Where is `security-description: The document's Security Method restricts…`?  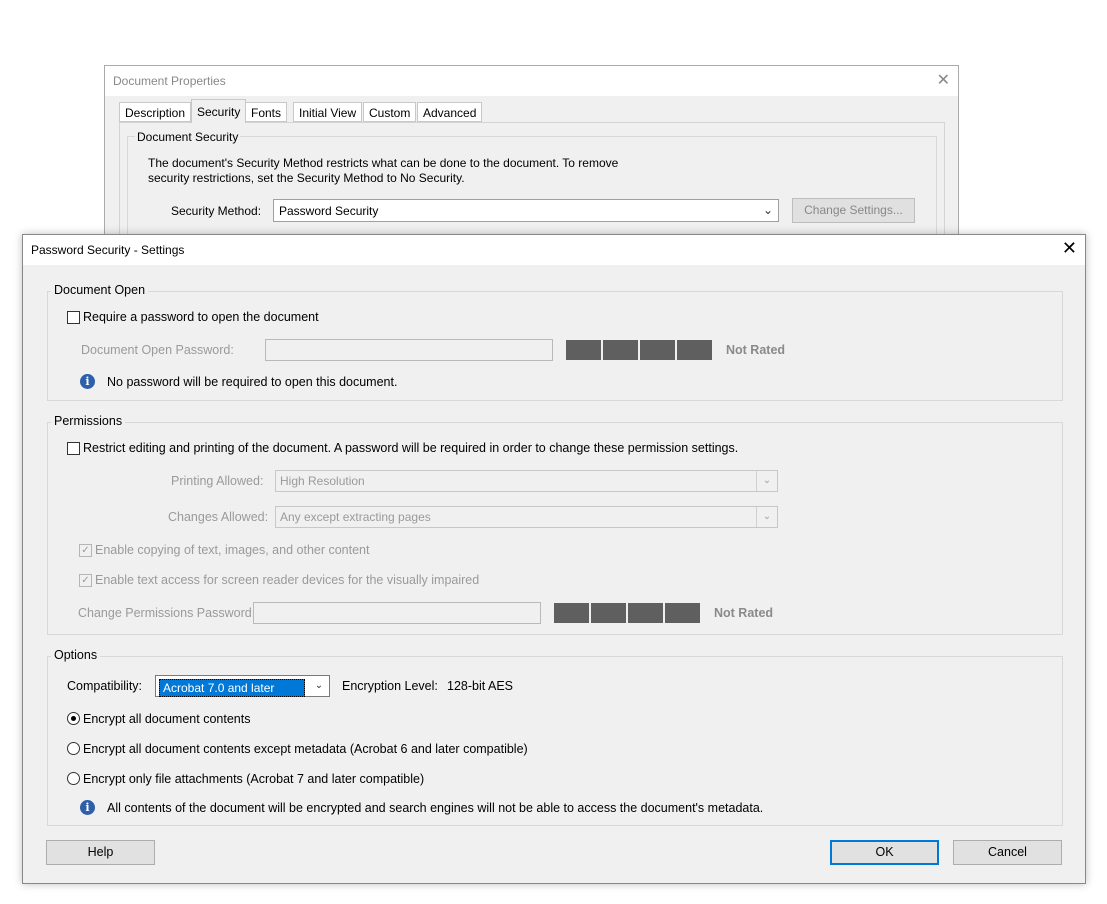
security-description: The document's Security Method restricts… is located at coordinates (408, 171).